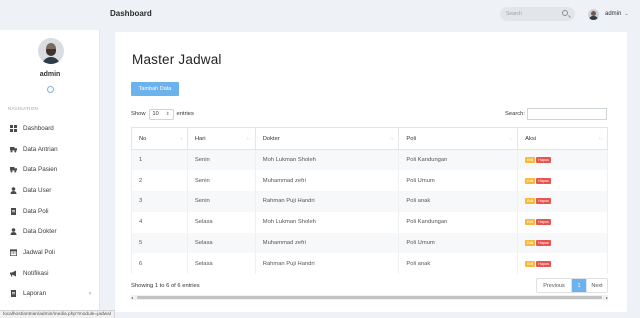 Image resolution: width=640 pixels, height=318 pixels. What do you see at coordinates (155, 89) in the screenshot?
I see `add-data-button: Tambah Data` at bounding box center [155, 89].